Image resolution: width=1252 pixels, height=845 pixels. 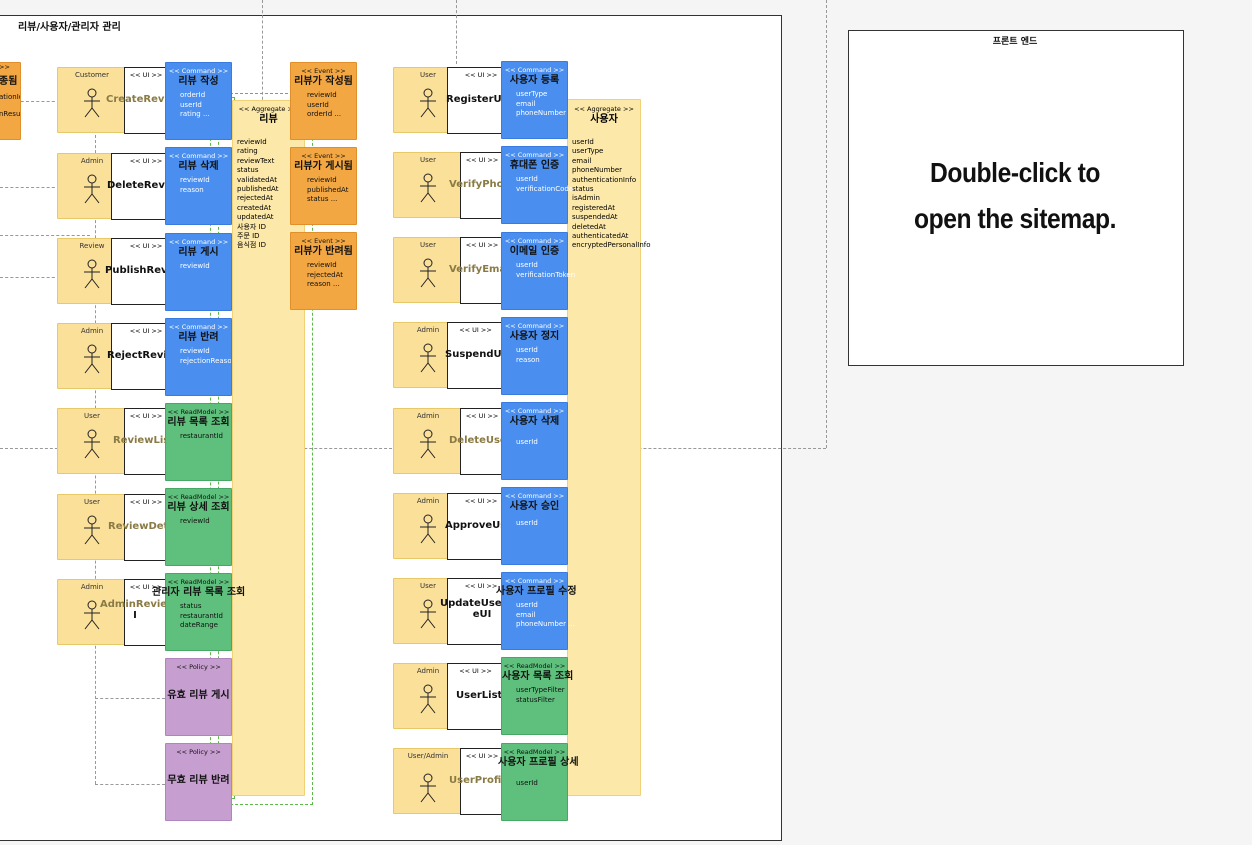 I want to click on bounded-context-title: 리뷰/사용자/관리자 관리, so click(x=69, y=27).